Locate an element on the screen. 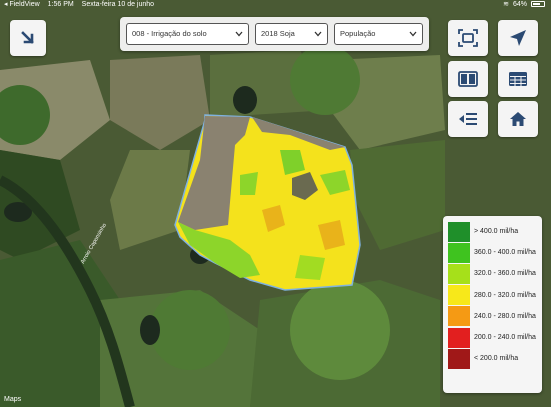 This screenshot has height=407, width=551. legend-item: > 400.0 mil/ha is located at coordinates (493, 231).